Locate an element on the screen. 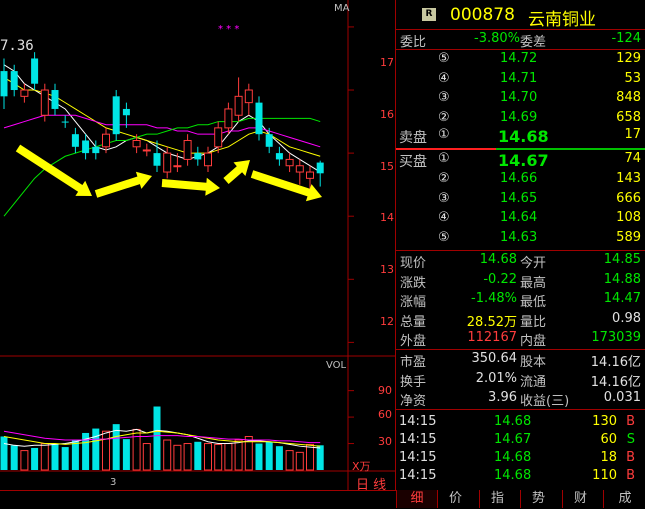 The image size is (645, 509). bid-row: ④ 14.64 108 is located at coordinates (520, 218).